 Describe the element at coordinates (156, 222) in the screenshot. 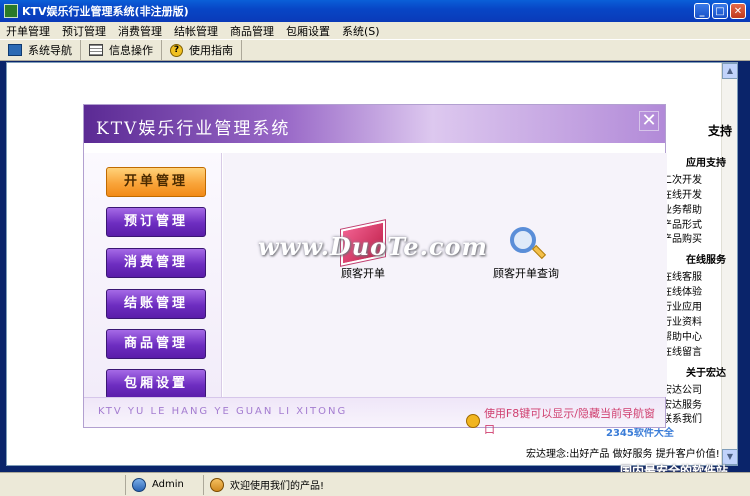

I see `side-button-booking: 预订管理` at that location.